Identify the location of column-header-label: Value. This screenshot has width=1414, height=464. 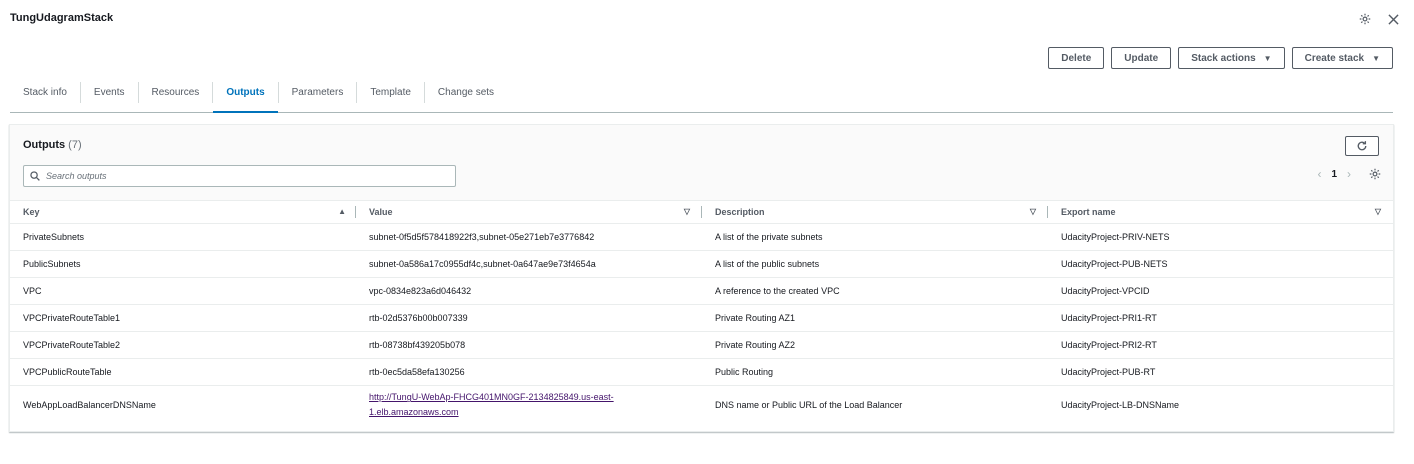
(381, 211).